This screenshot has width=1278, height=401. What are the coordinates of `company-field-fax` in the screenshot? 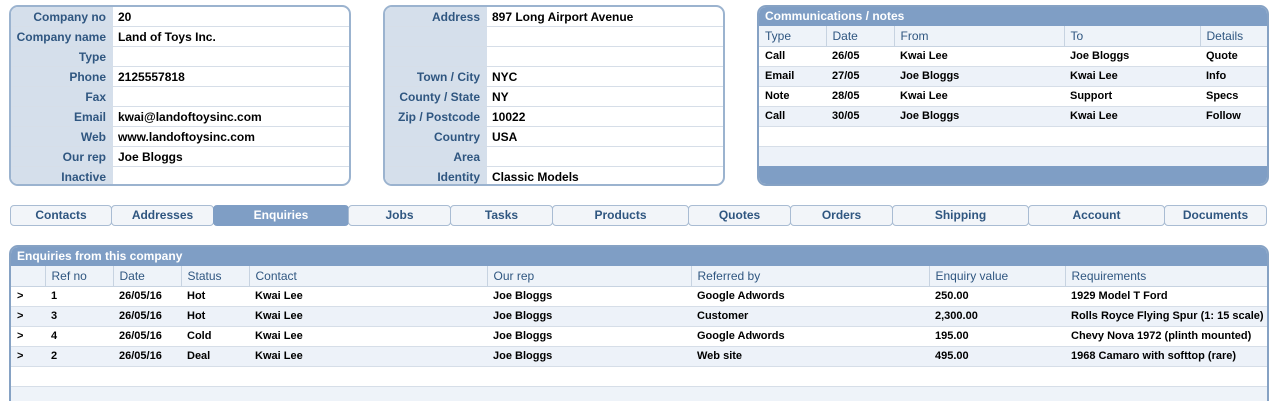 It's located at (231, 96).